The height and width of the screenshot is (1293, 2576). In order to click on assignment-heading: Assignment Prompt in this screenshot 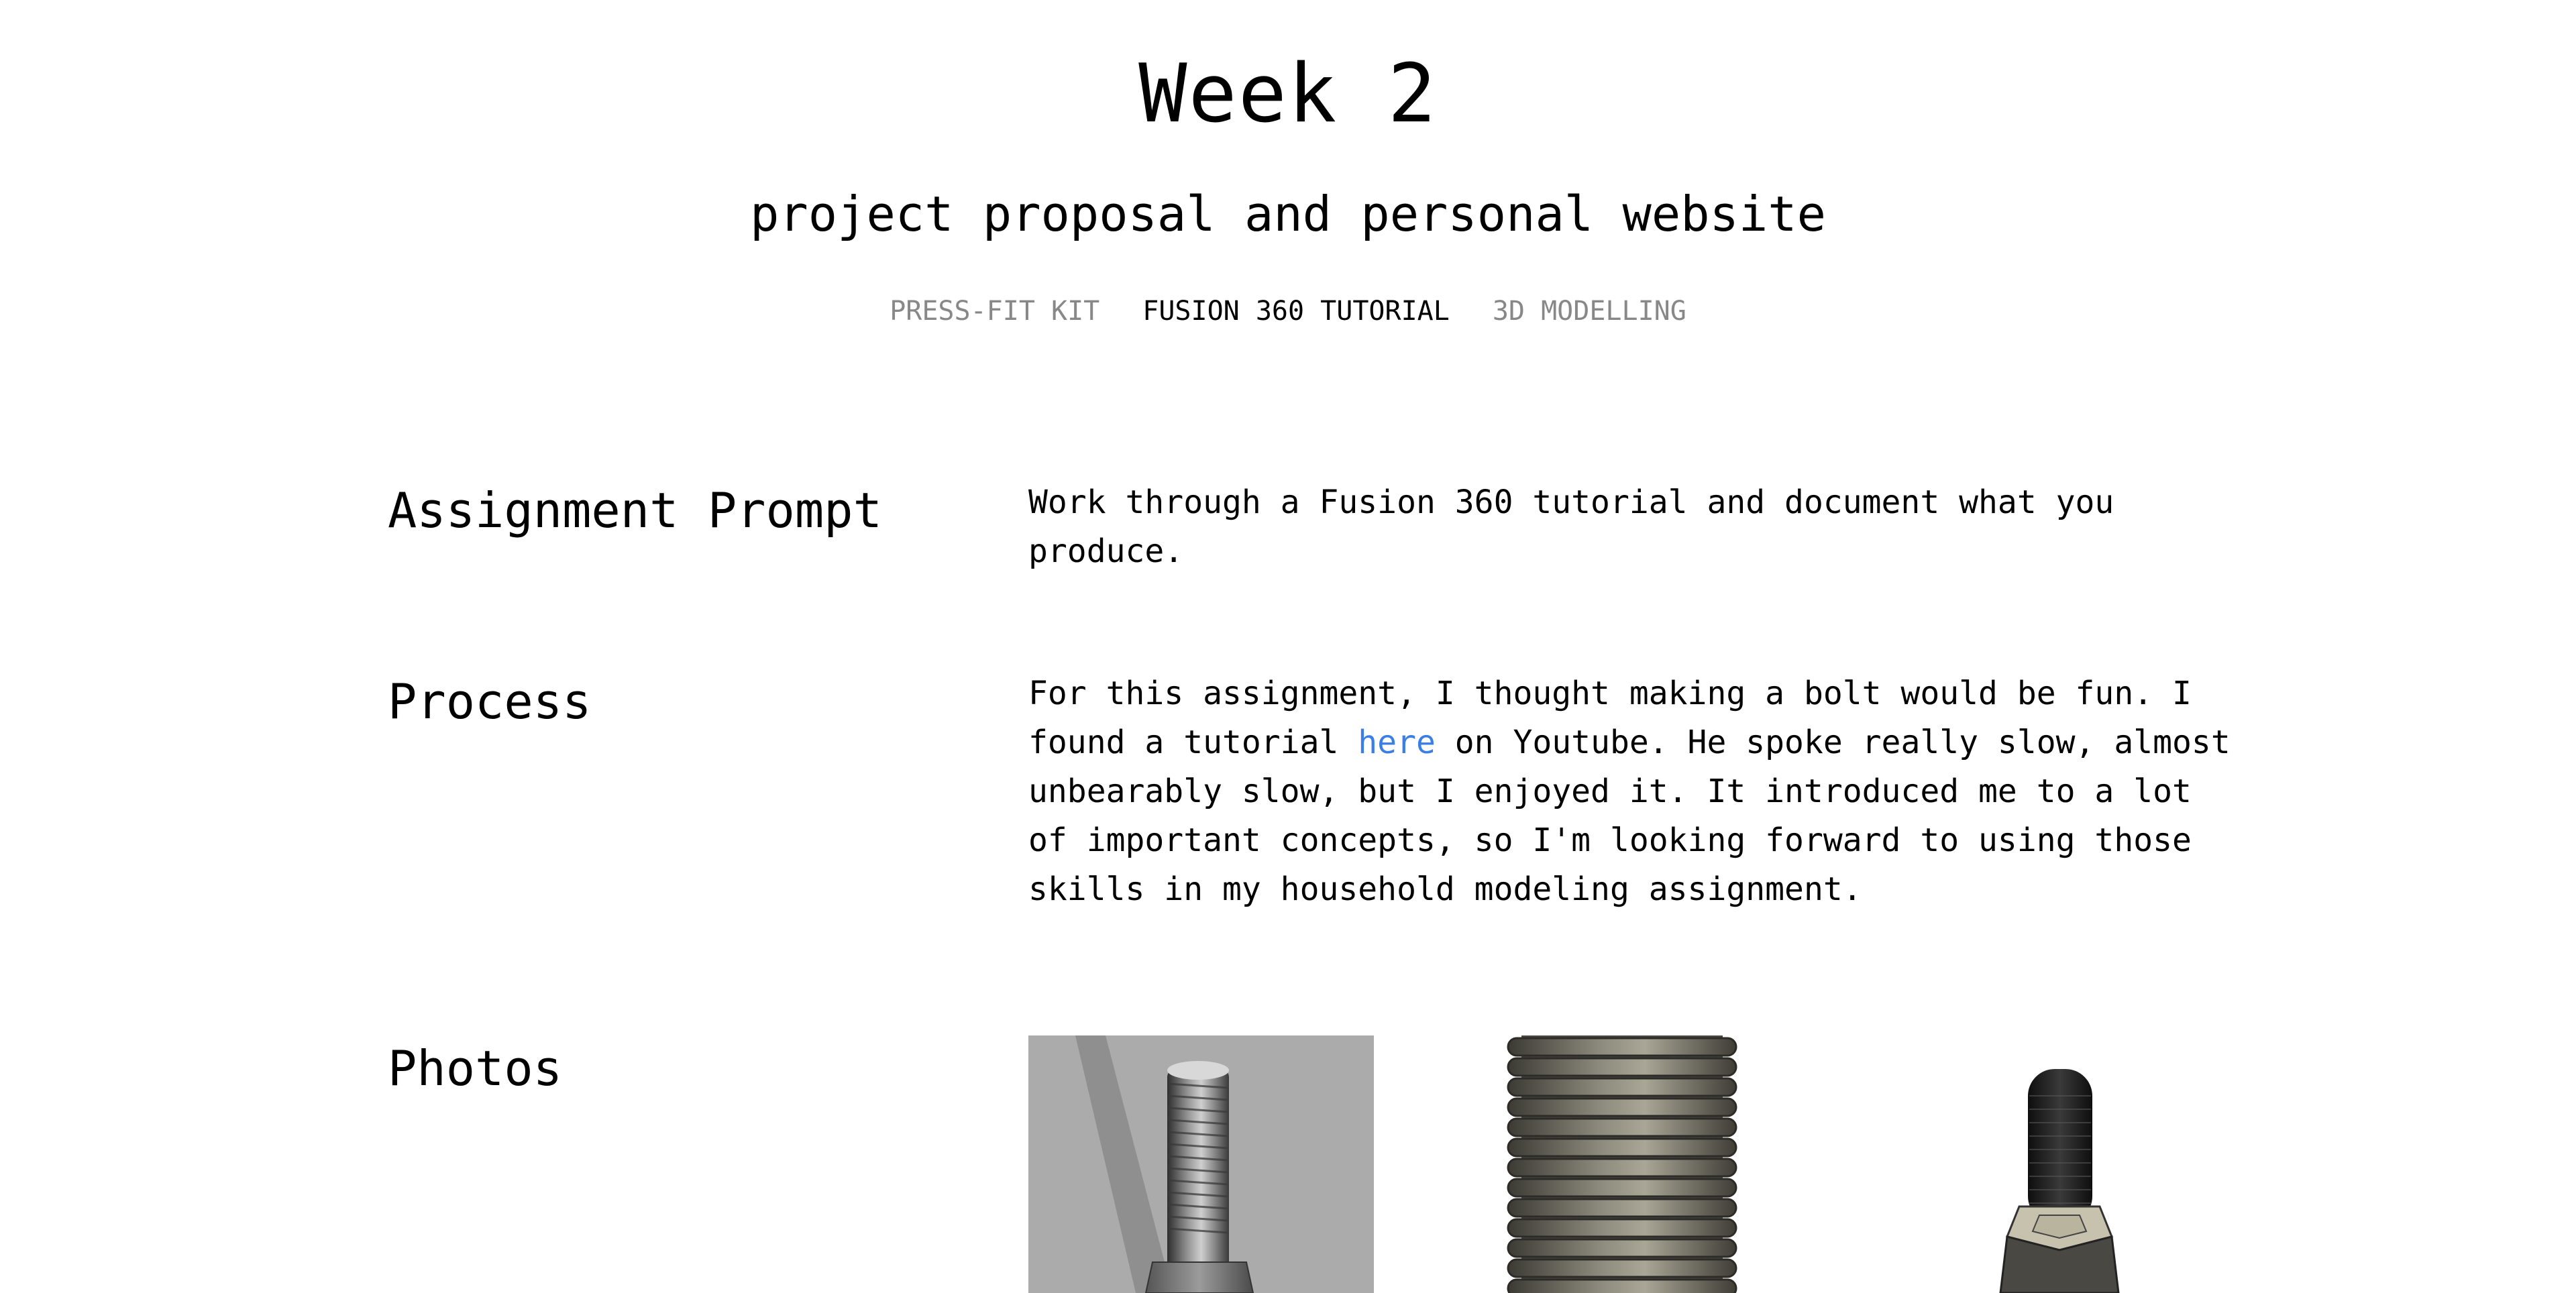, I will do `click(635, 510)`.